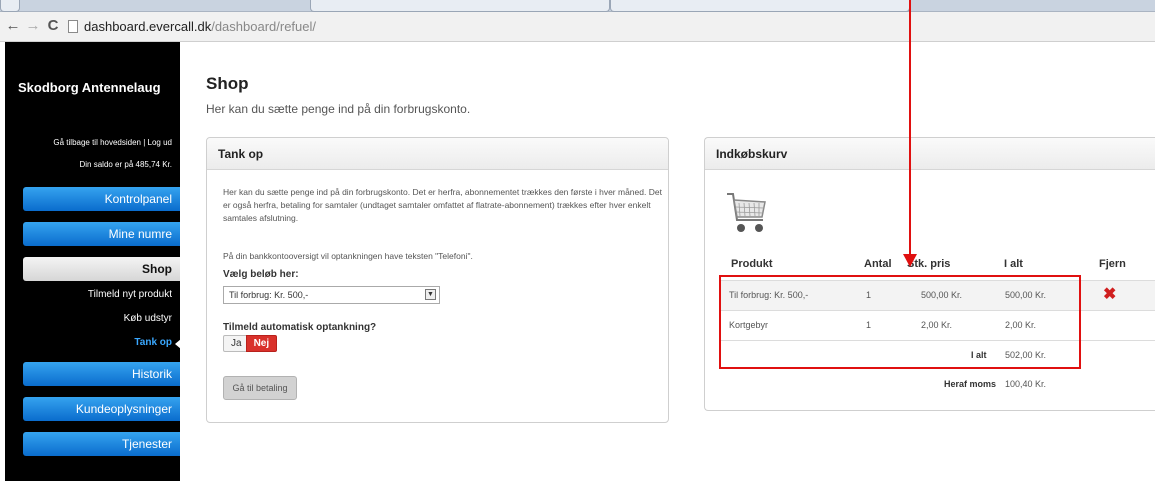  Describe the element at coordinates (148, 26) in the screenshot. I see `url-host: dashboard.evercall.dk` at that location.